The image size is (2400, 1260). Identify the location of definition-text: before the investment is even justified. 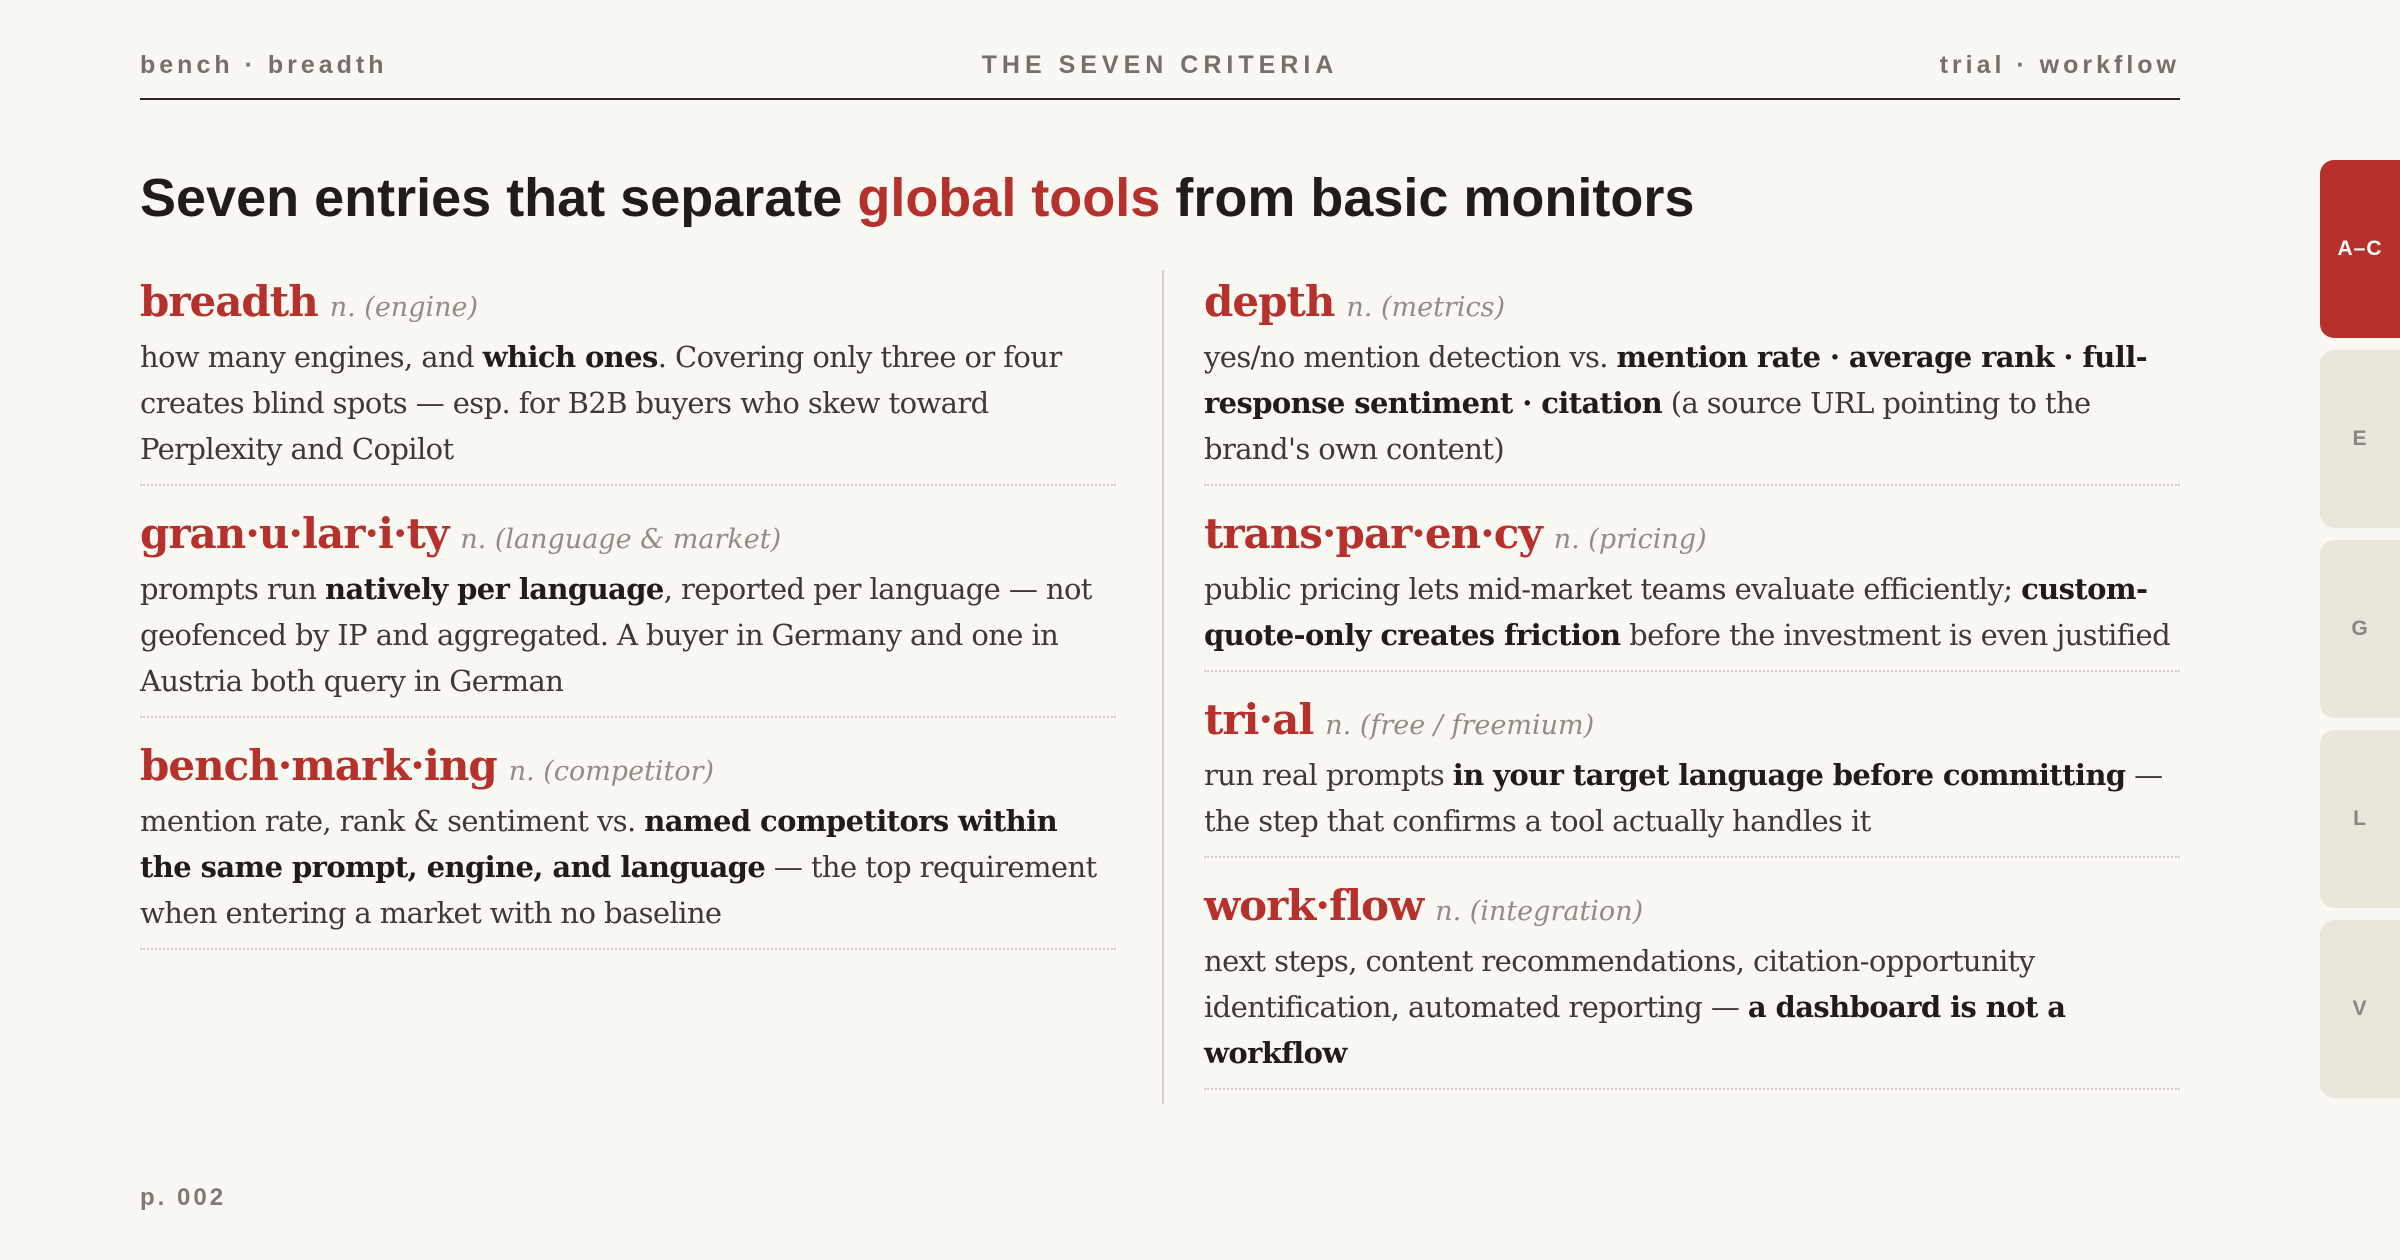
(1895, 635).